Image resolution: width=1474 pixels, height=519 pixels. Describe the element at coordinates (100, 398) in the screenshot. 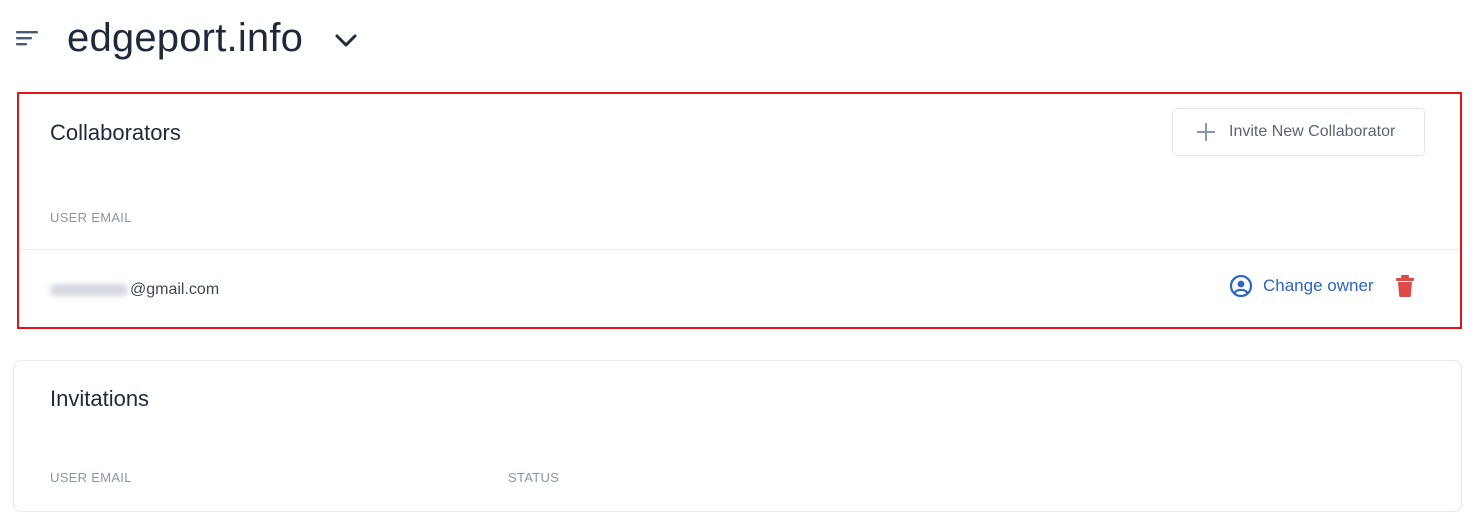

I see `invitations-title: Invitations` at that location.